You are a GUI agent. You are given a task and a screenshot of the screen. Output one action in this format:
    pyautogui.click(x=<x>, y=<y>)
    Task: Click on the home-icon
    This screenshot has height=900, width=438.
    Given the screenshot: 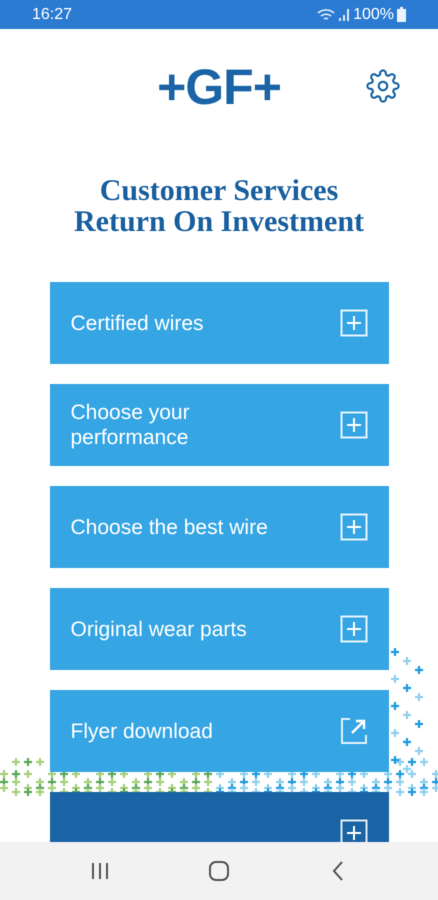 What is the action you would take?
    pyautogui.click(x=218, y=871)
    